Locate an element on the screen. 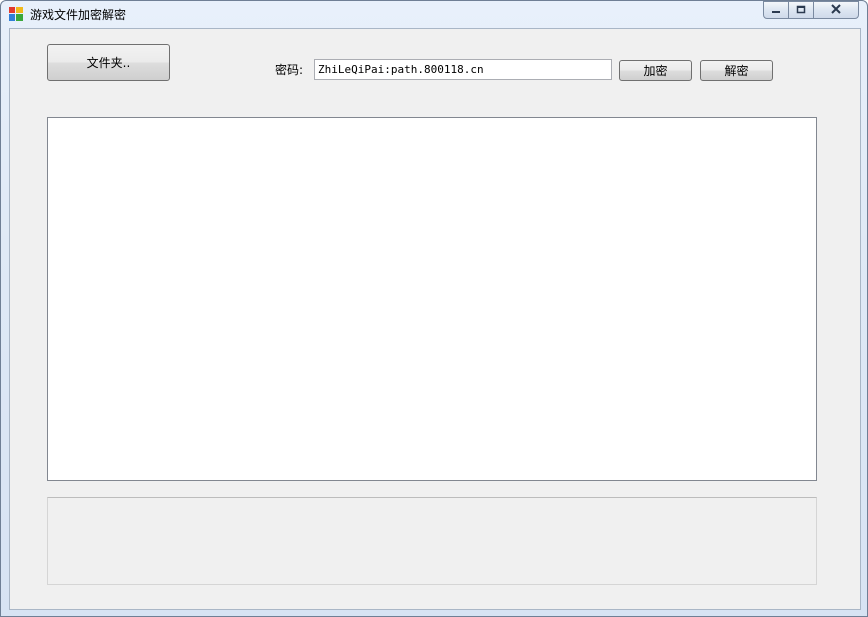  caption-buttons is located at coordinates (811, 10).